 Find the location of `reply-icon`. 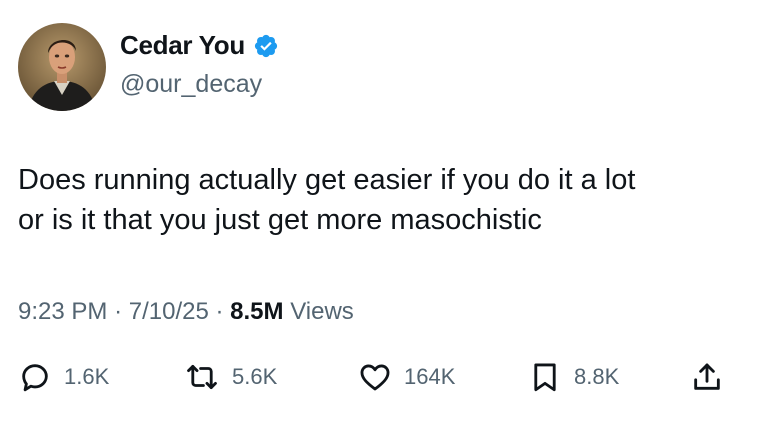

reply-icon is located at coordinates (35, 378).